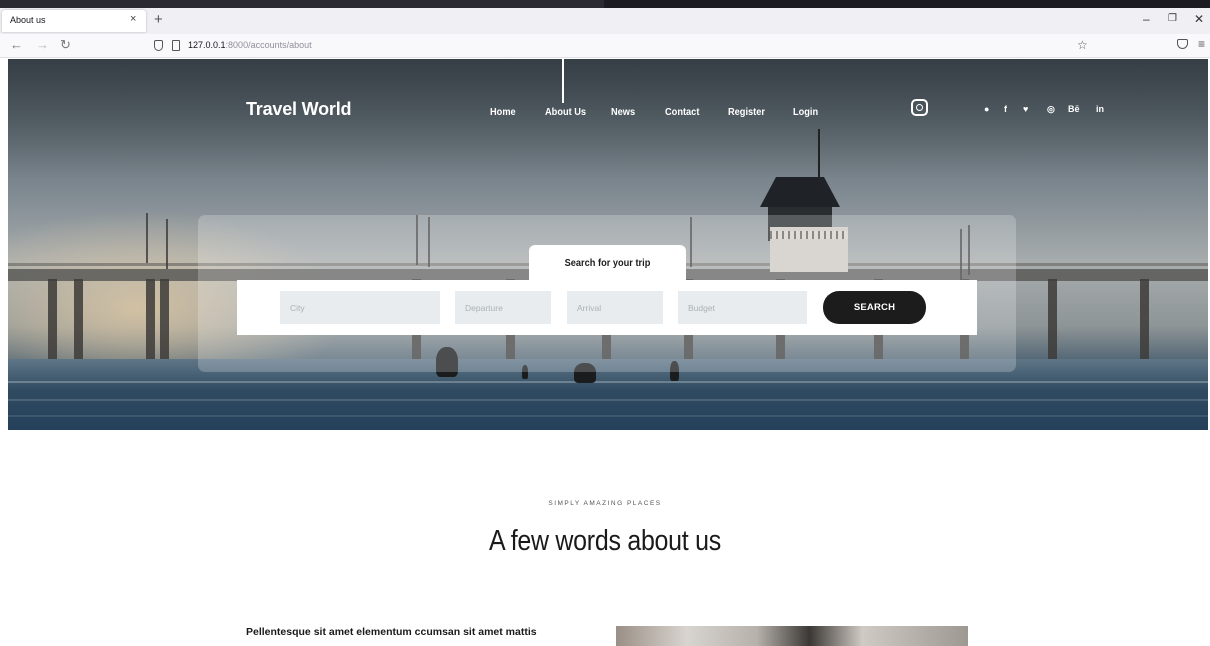 Image resolution: width=1210 pixels, height=646 pixels. What do you see at coordinates (1005, 109) in the screenshot?
I see `facebook-icon: f` at bounding box center [1005, 109].